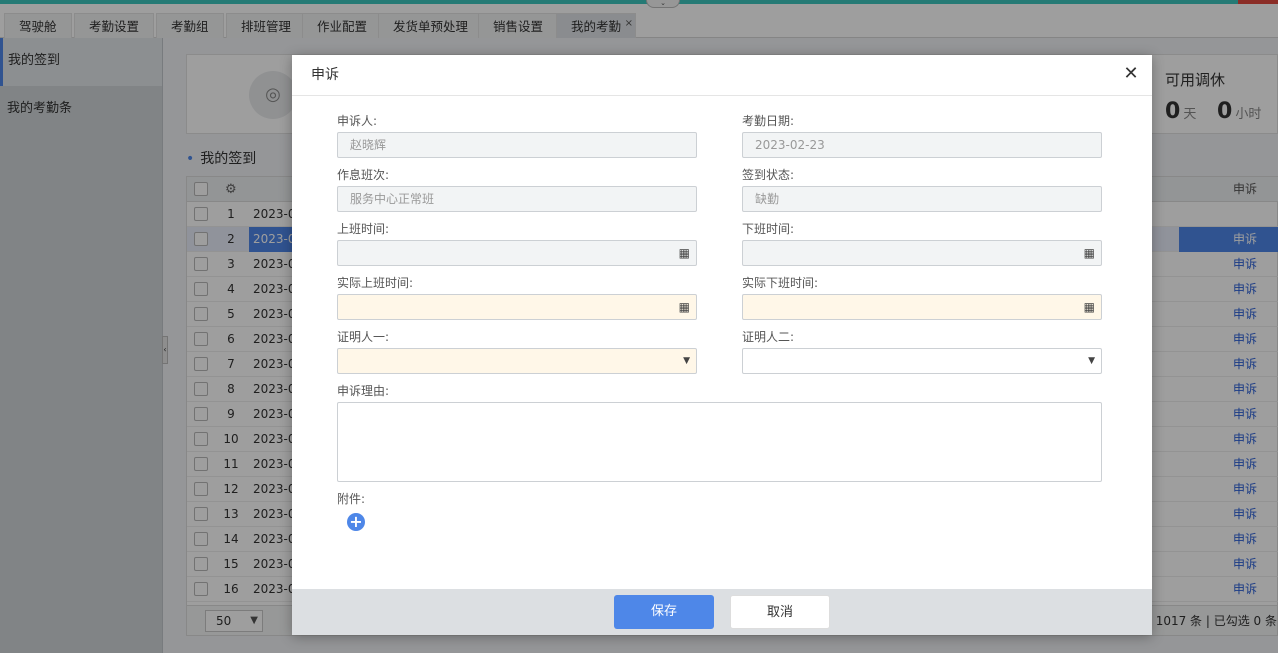  Describe the element at coordinates (922, 361) in the screenshot. I see `witness-two-select: ▼` at that location.